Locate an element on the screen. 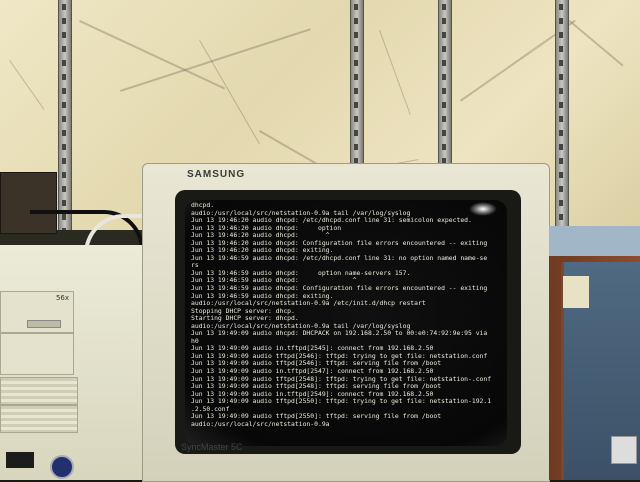 This screenshot has width=640, height=482. power-button-icon is located at coordinates (62, 467).